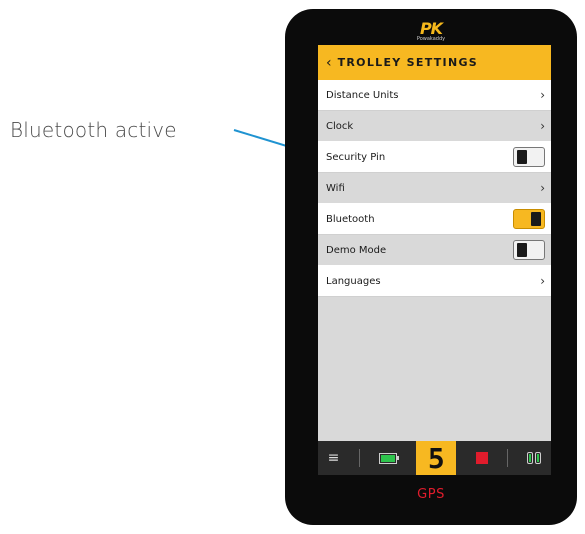  I want to click on settings-item-label: Clock, so click(340, 126).